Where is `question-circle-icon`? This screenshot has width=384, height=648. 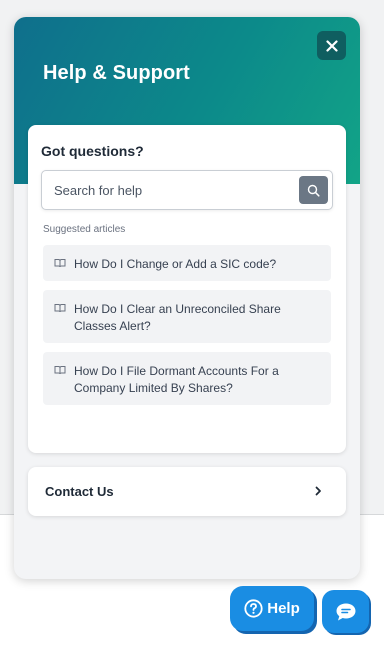 question-circle-icon is located at coordinates (253, 608).